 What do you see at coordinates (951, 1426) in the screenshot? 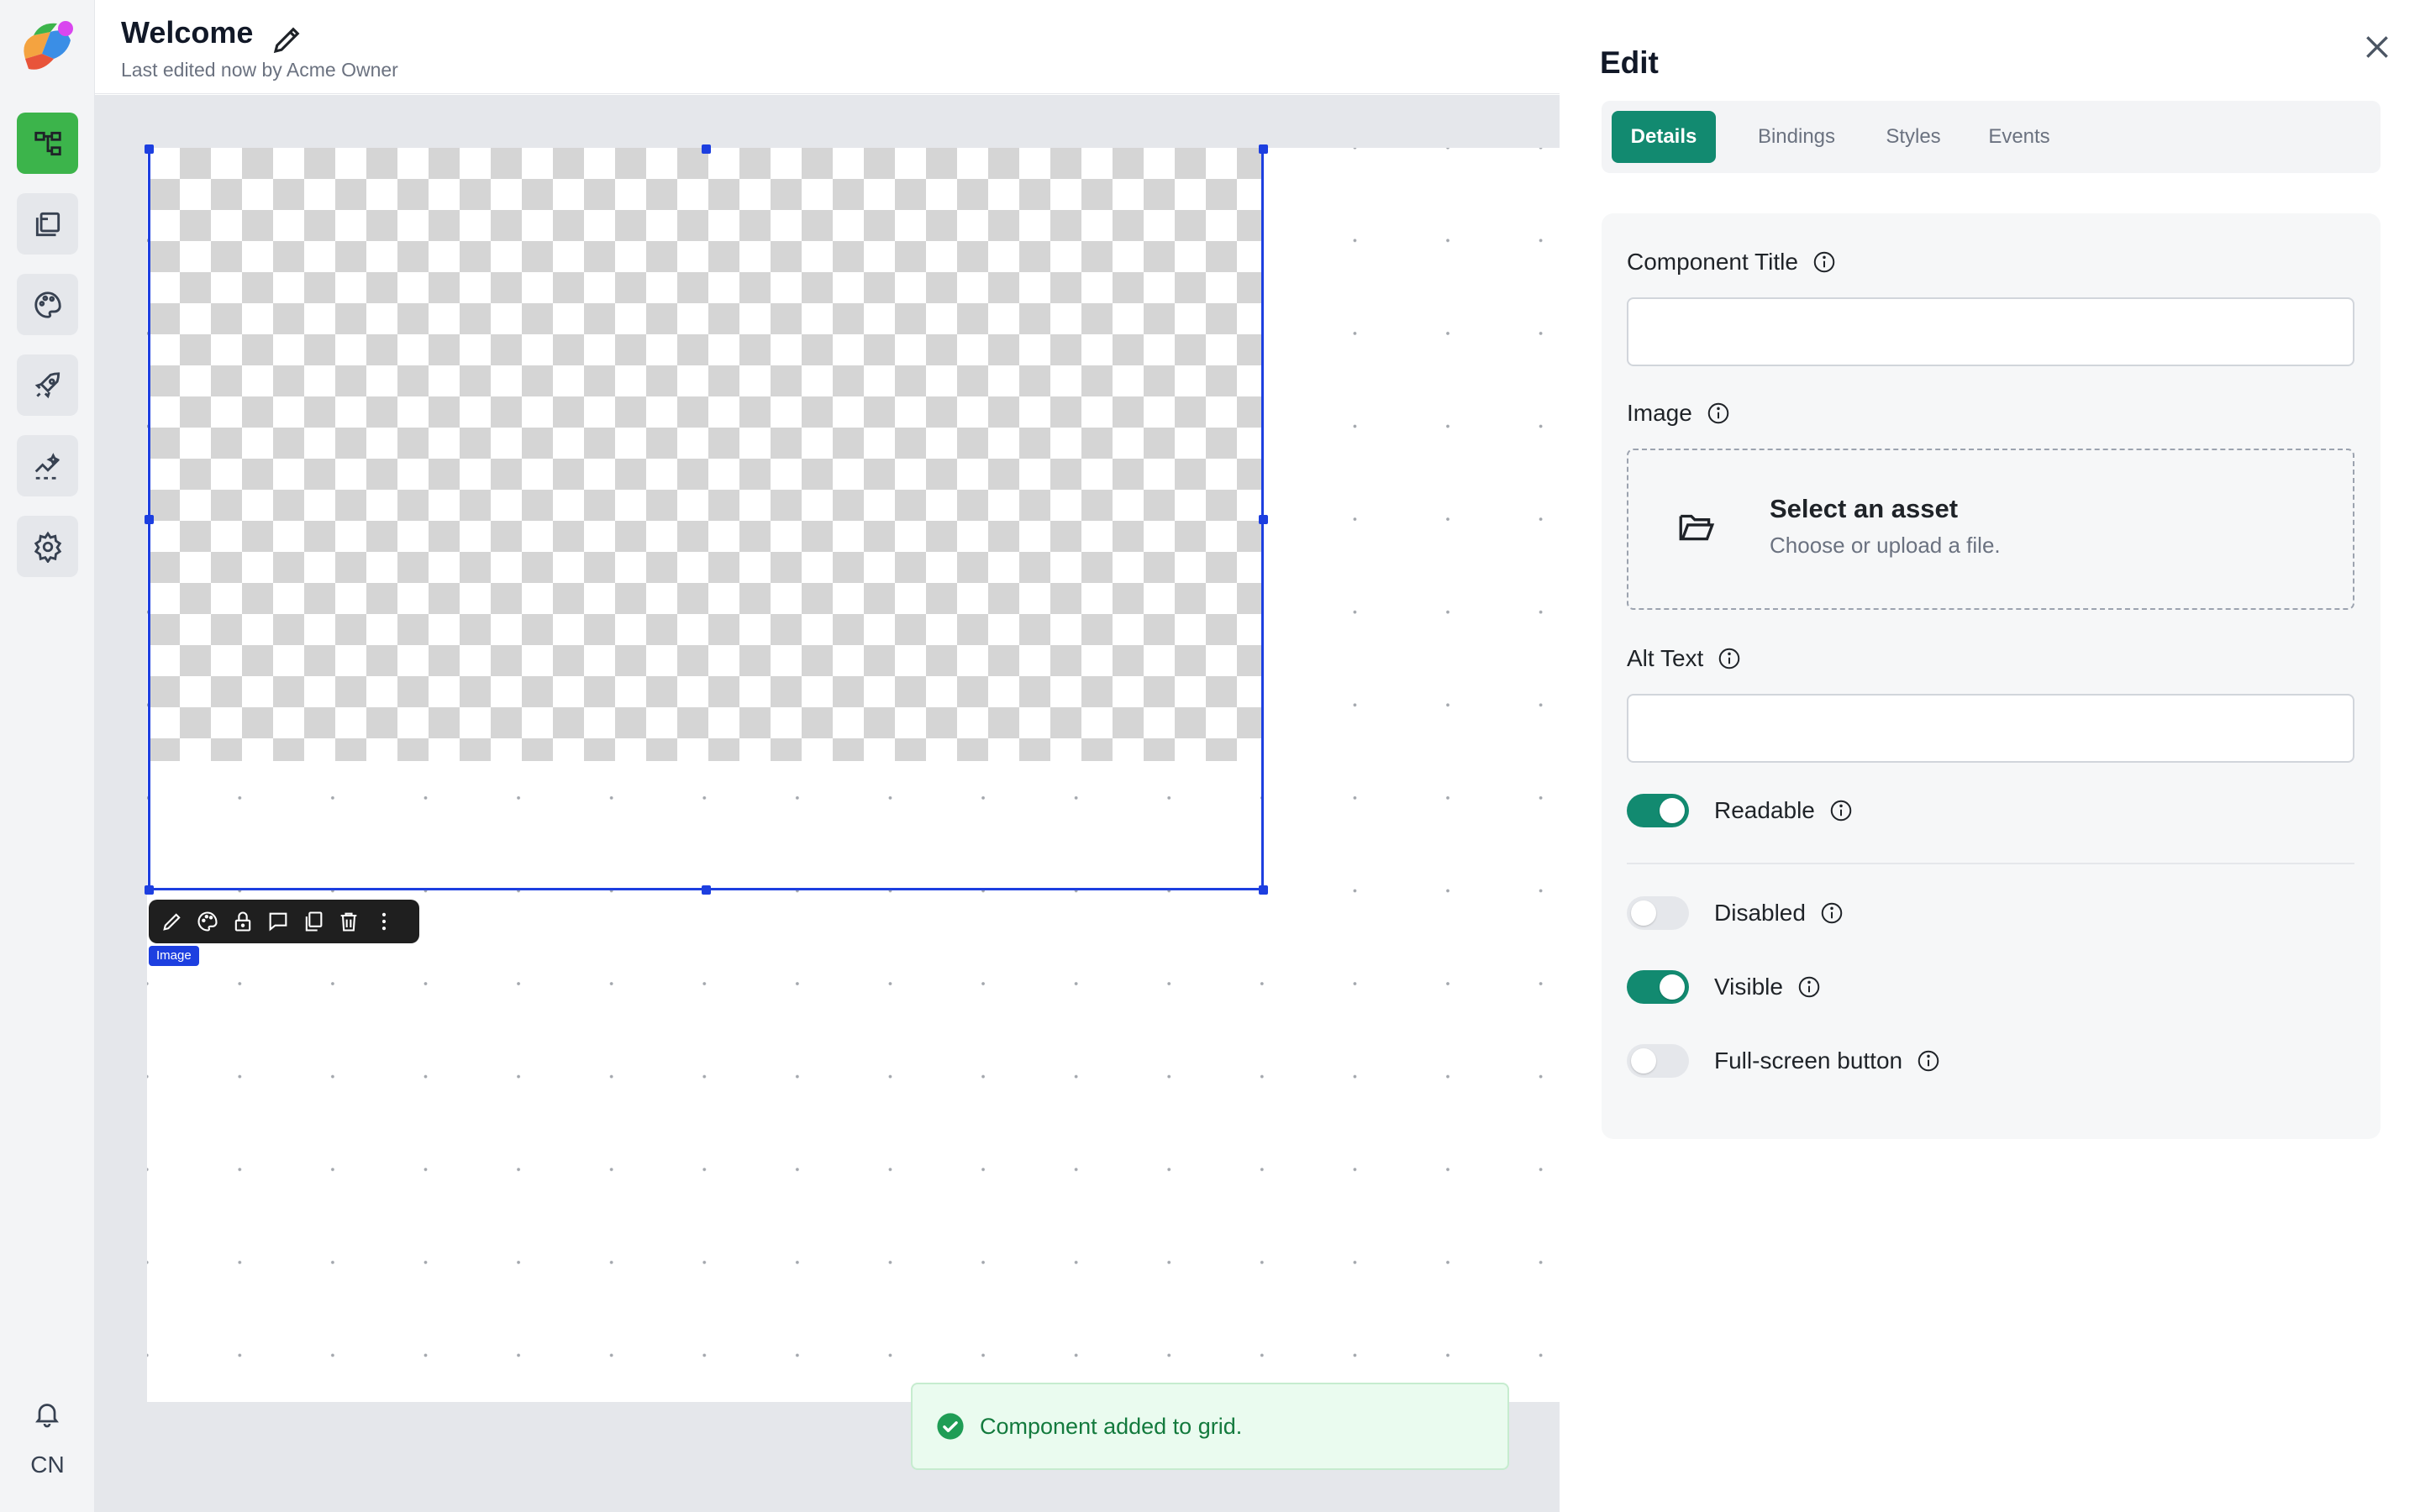
I see `check-circle-icon` at bounding box center [951, 1426].